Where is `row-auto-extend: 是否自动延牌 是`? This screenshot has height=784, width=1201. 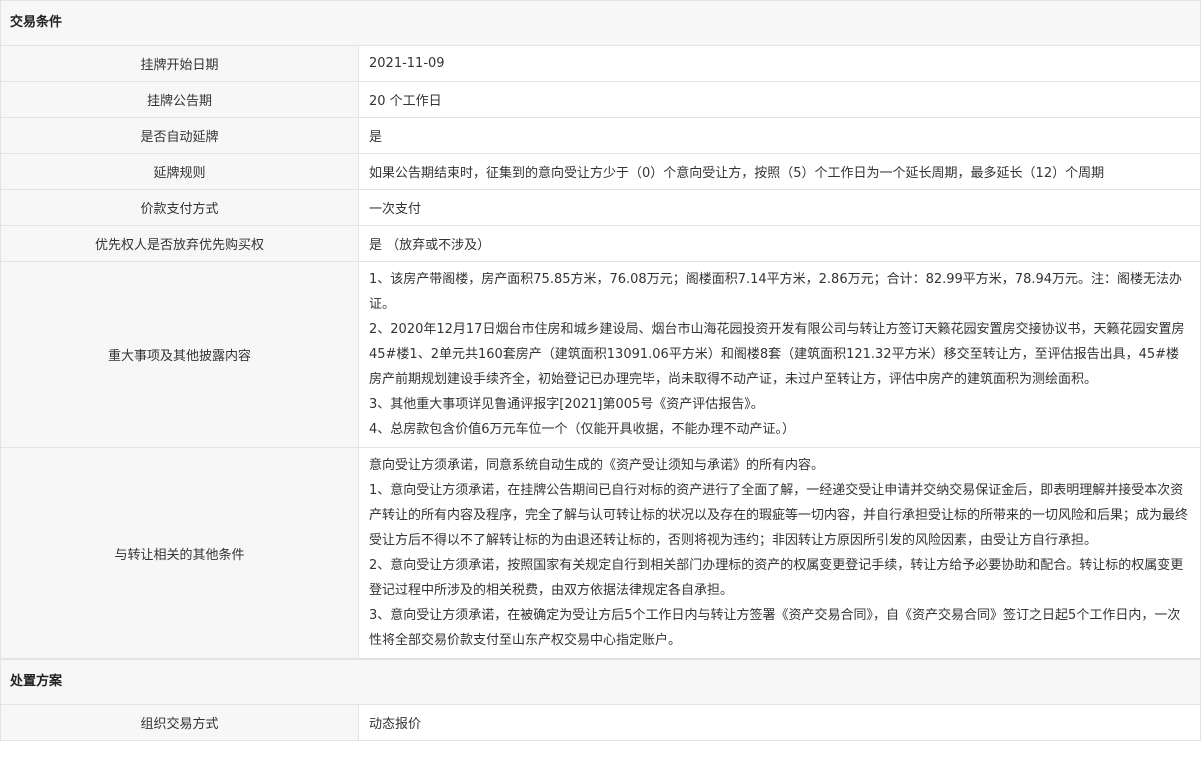 row-auto-extend: 是否自动延牌 是 is located at coordinates (600, 136).